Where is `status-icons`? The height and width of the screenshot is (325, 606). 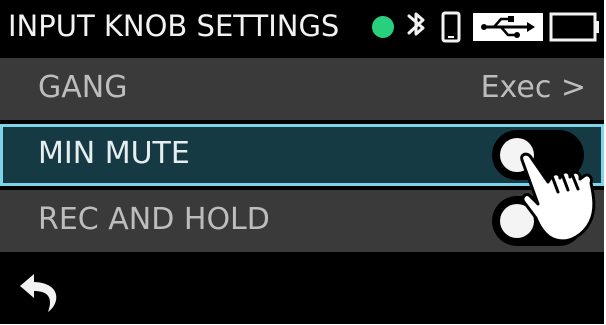
status-icons is located at coordinates (485, 27).